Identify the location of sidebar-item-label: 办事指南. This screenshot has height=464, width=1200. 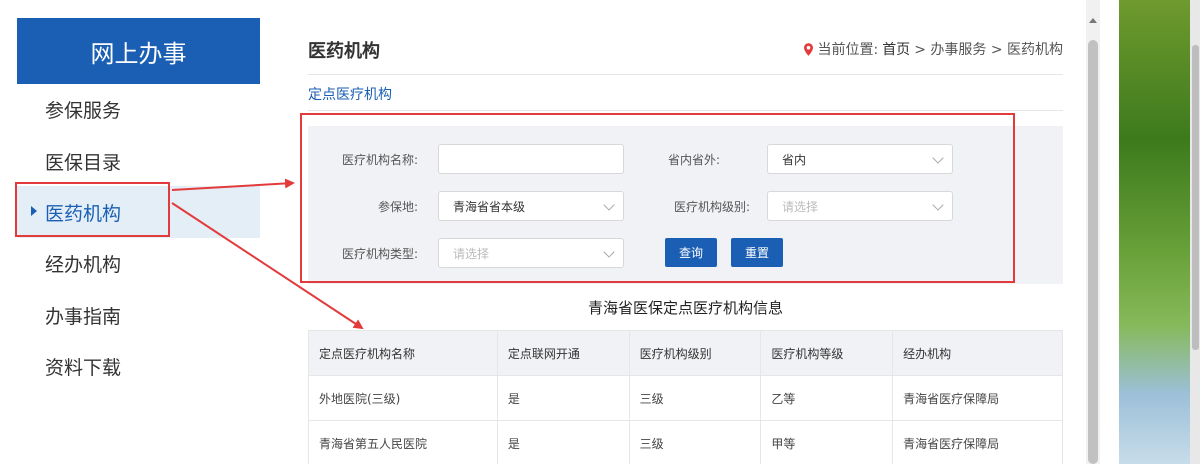
(83, 316).